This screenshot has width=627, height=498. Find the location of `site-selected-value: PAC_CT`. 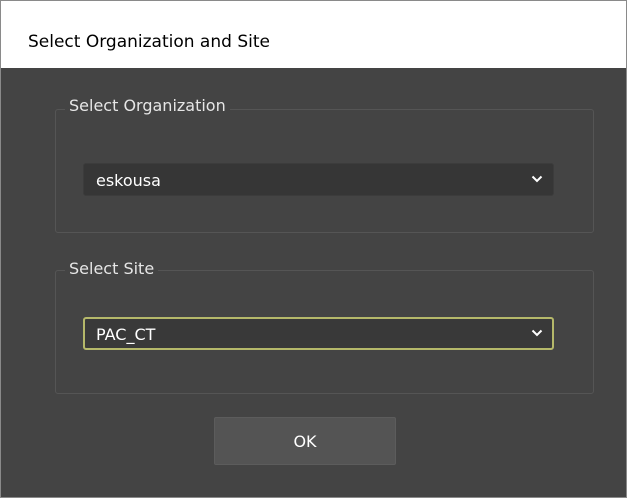

site-selected-value: PAC_CT is located at coordinates (126, 334).